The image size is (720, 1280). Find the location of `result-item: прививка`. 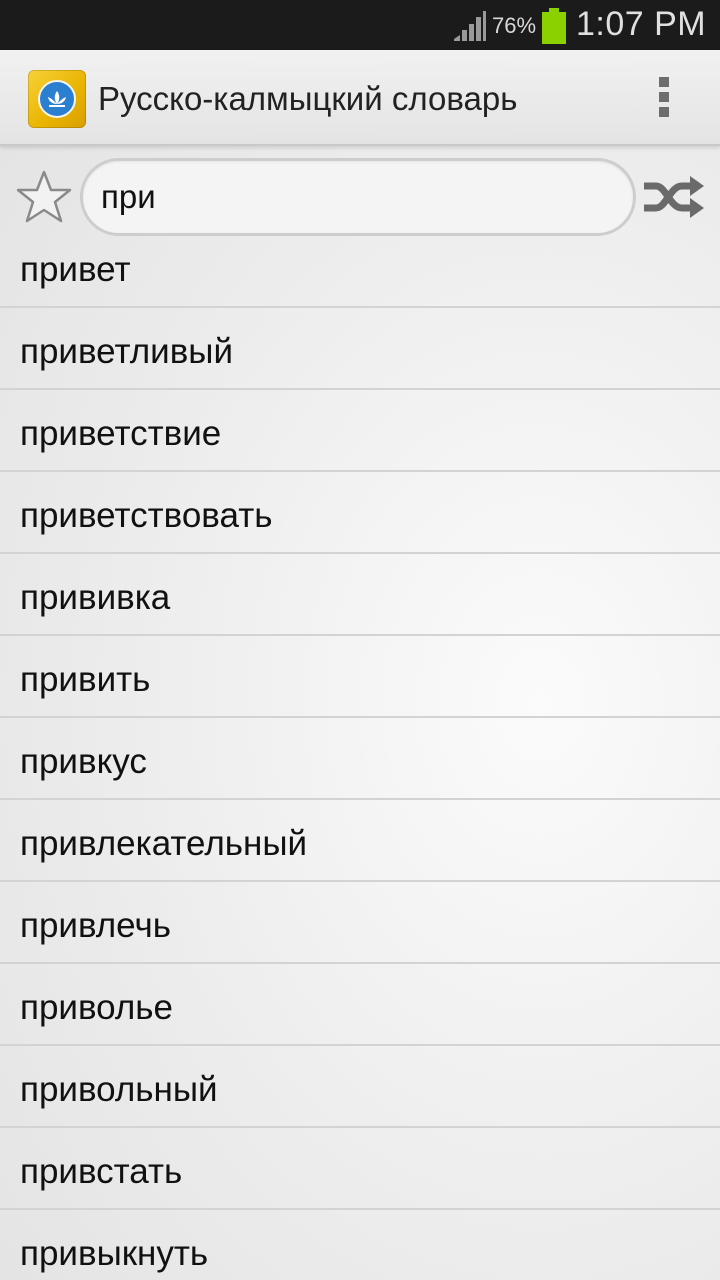

result-item: прививка is located at coordinates (360, 595).